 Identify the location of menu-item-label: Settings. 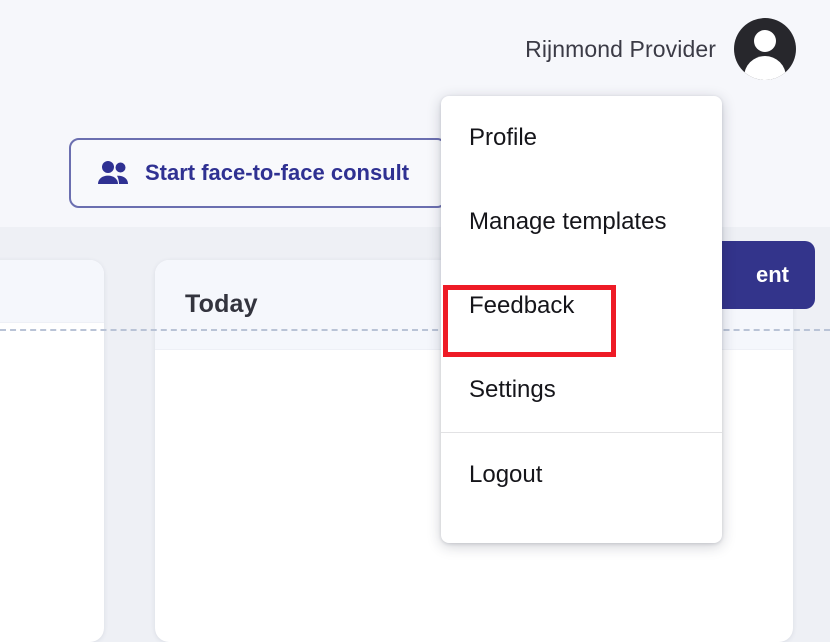
(512, 389).